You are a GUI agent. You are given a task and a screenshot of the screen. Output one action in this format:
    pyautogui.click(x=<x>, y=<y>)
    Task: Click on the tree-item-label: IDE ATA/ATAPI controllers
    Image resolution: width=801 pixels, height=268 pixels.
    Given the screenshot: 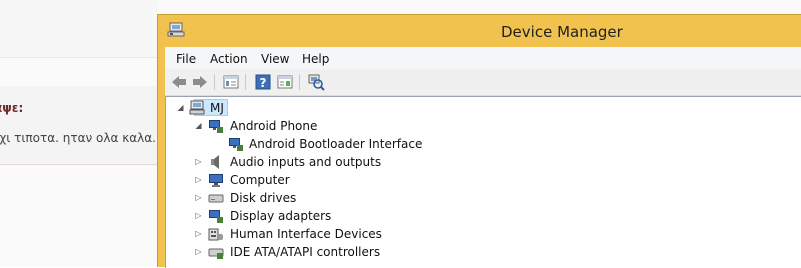 What is the action you would take?
    pyautogui.click(x=305, y=252)
    